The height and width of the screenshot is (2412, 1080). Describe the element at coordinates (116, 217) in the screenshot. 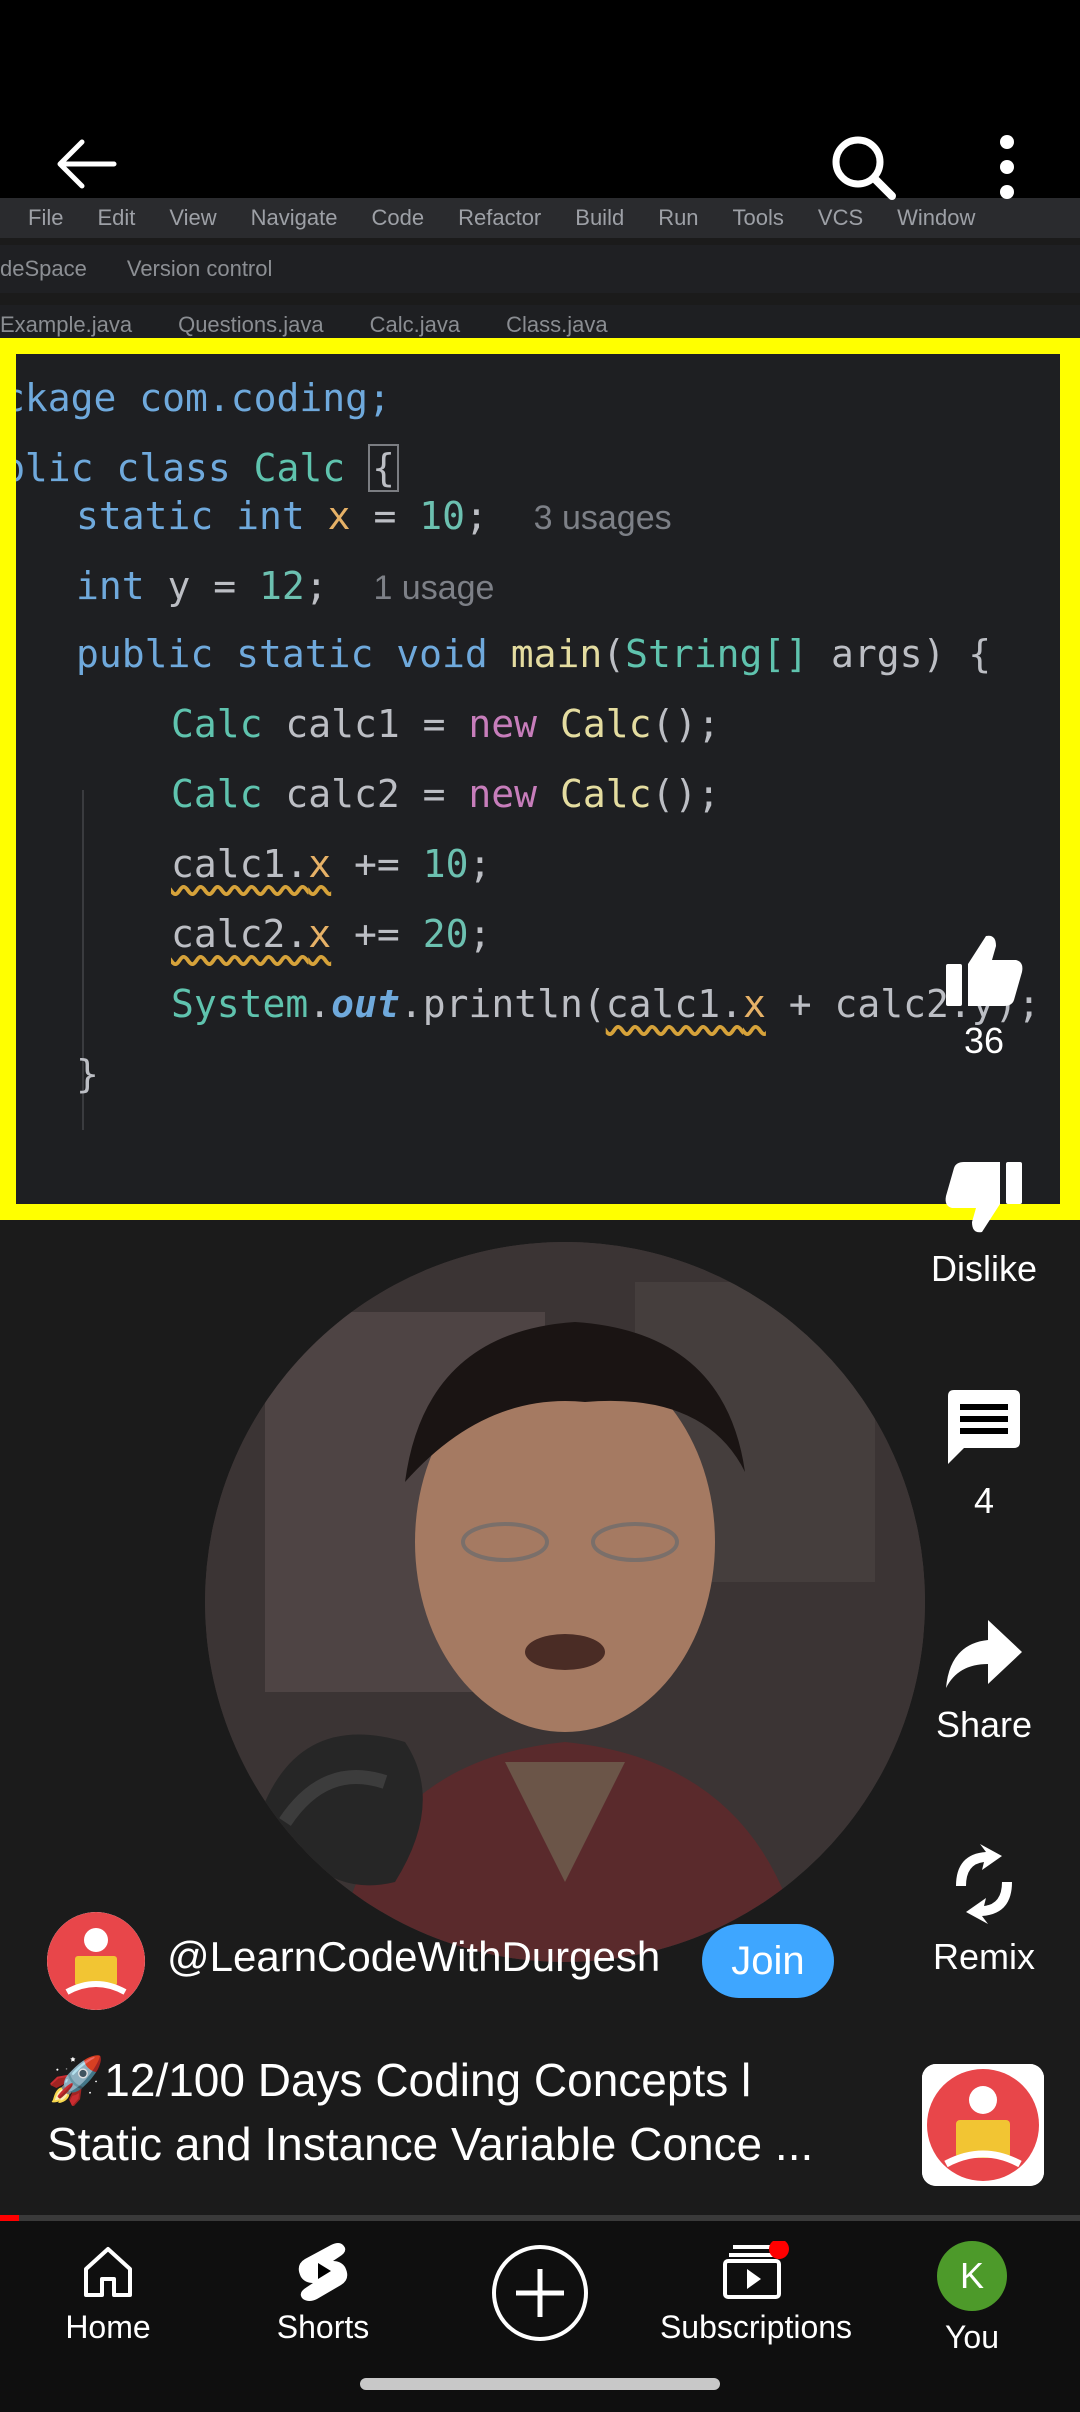

I see `ide-menu-item: Edit` at that location.